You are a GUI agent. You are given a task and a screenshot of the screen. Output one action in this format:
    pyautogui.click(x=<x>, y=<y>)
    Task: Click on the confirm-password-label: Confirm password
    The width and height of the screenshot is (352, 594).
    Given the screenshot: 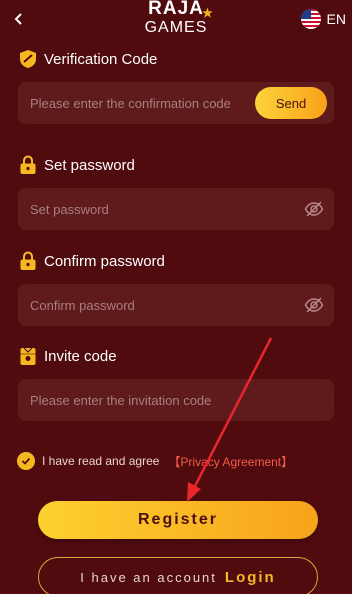 What is the action you would take?
    pyautogui.click(x=104, y=261)
    